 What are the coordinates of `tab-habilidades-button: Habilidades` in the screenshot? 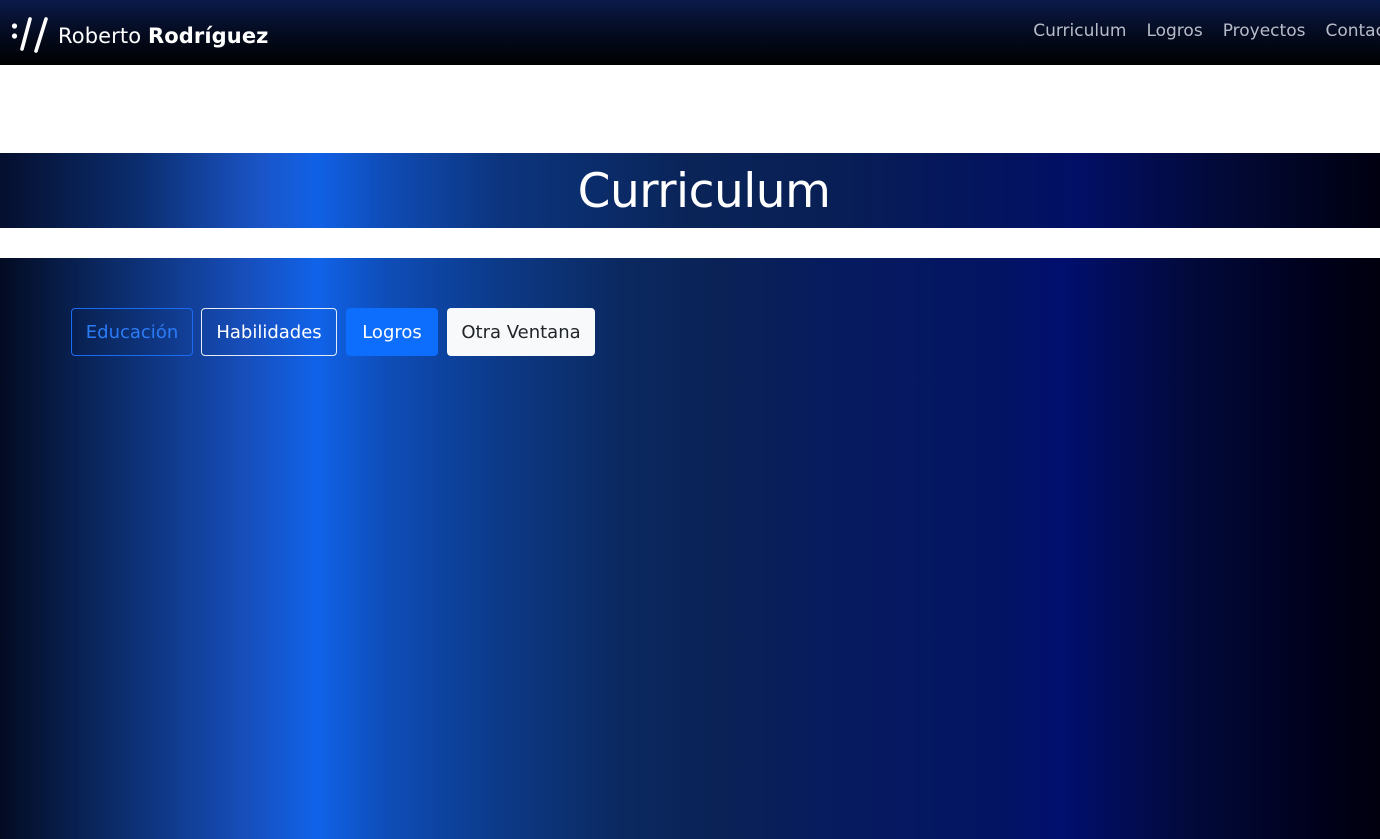 It's located at (269, 332).